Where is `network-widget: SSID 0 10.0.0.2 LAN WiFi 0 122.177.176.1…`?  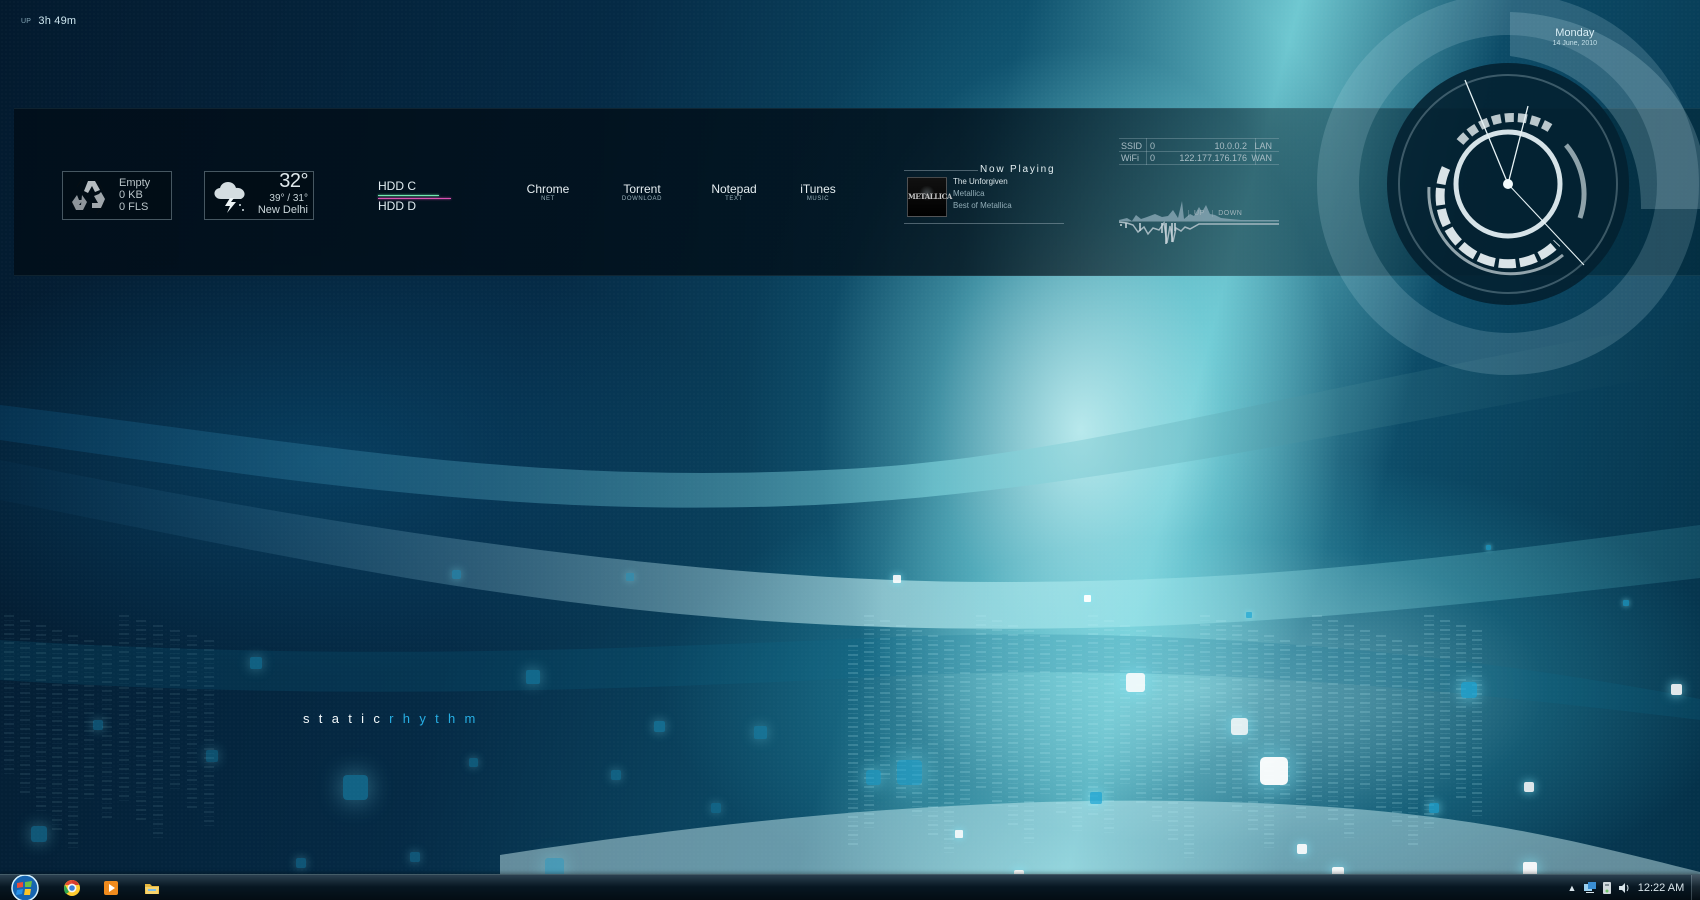 network-widget: SSID 0 10.0.0.2 LAN WiFi 0 122.177.176.1… is located at coordinates (1199, 196).